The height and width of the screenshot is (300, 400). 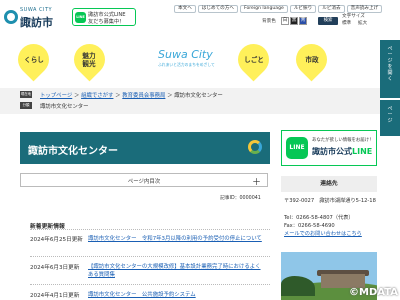 What do you see at coordinates (362, 23) in the screenshot?
I see `text-size-large-button: 拡大` at bounding box center [362, 23].